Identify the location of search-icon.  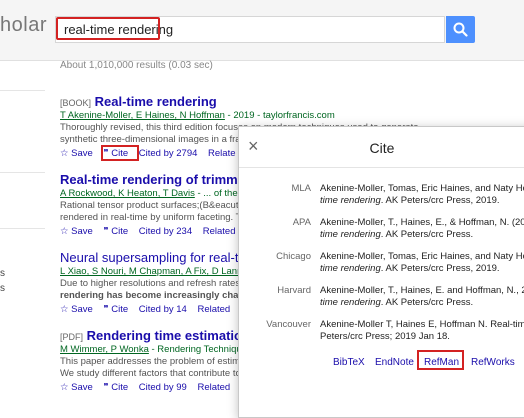
(460, 29).